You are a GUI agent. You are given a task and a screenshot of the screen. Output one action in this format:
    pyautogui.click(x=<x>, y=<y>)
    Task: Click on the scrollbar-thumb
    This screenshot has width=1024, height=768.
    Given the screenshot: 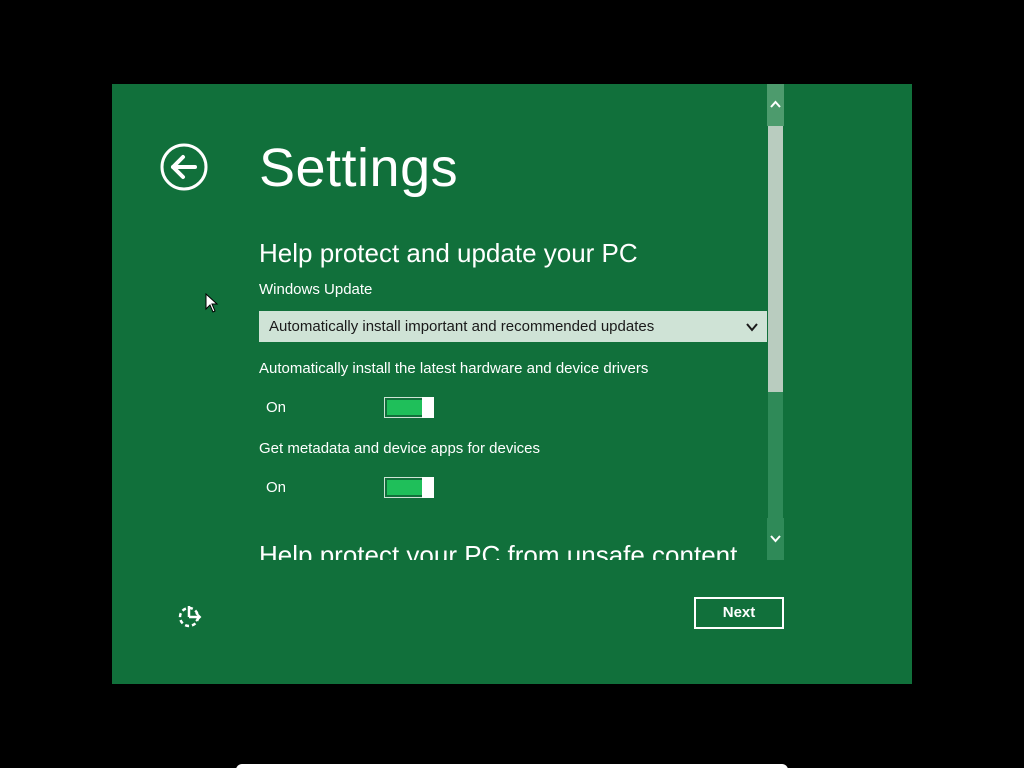 What is the action you would take?
    pyautogui.click(x=775, y=259)
    